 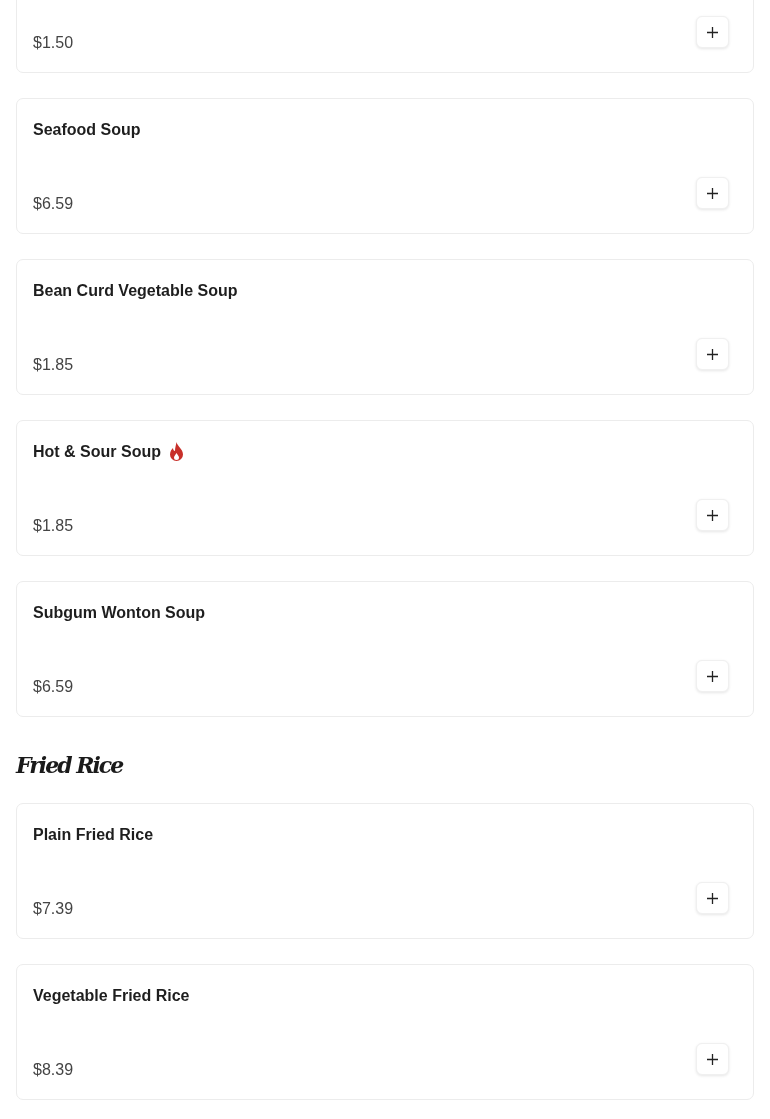 I want to click on item-name: Seafood Soup, so click(x=87, y=130).